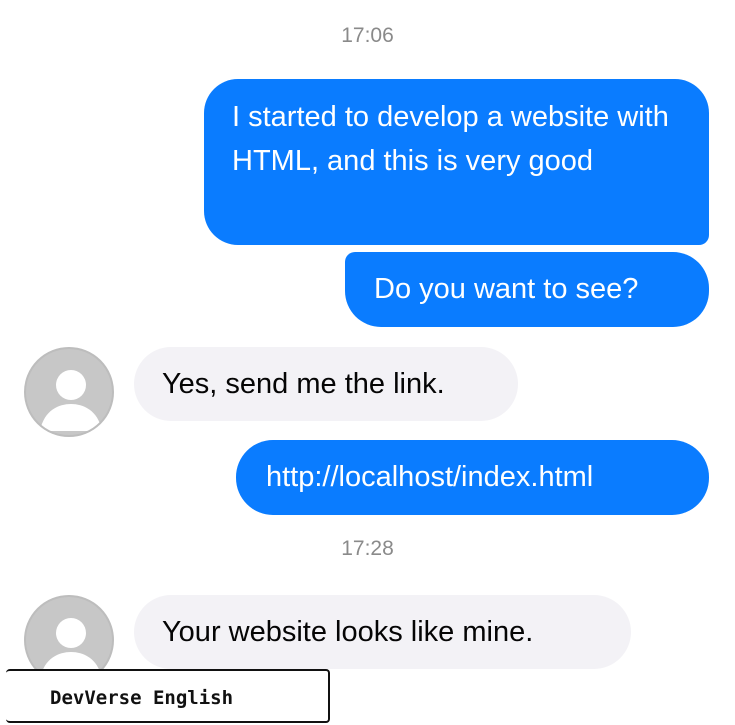 The height and width of the screenshot is (725, 735). Describe the element at coordinates (472, 477) in the screenshot. I see `outgoing-link-message: http://localhost/index.html` at that location.